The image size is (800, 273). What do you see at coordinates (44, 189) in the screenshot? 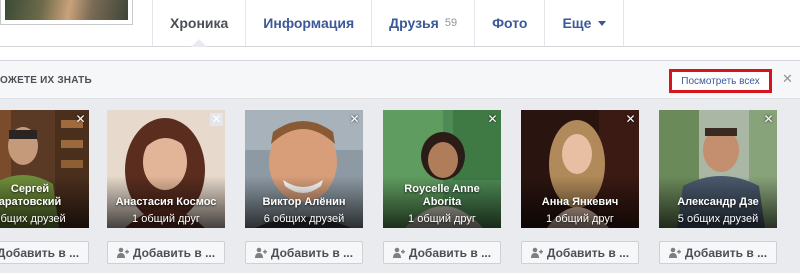
I see `person-name: Сергей` at bounding box center [44, 189].